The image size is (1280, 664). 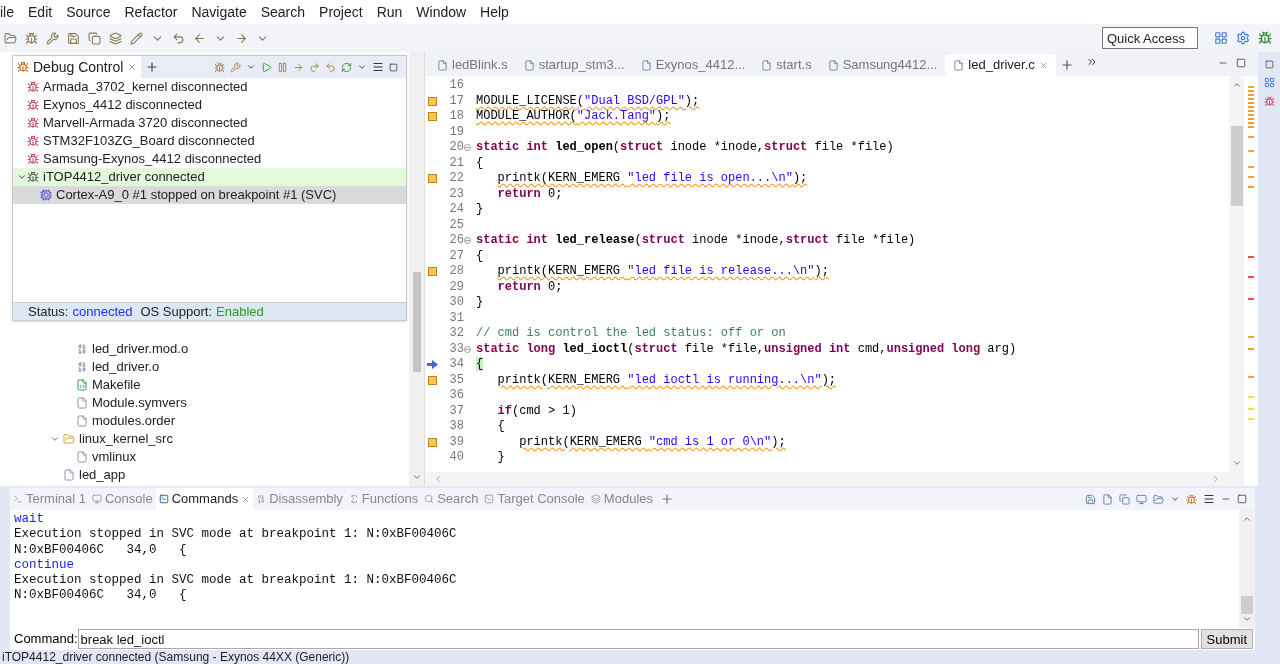 I want to click on editor-tab: led_driver.c, so click(x=1000, y=65).